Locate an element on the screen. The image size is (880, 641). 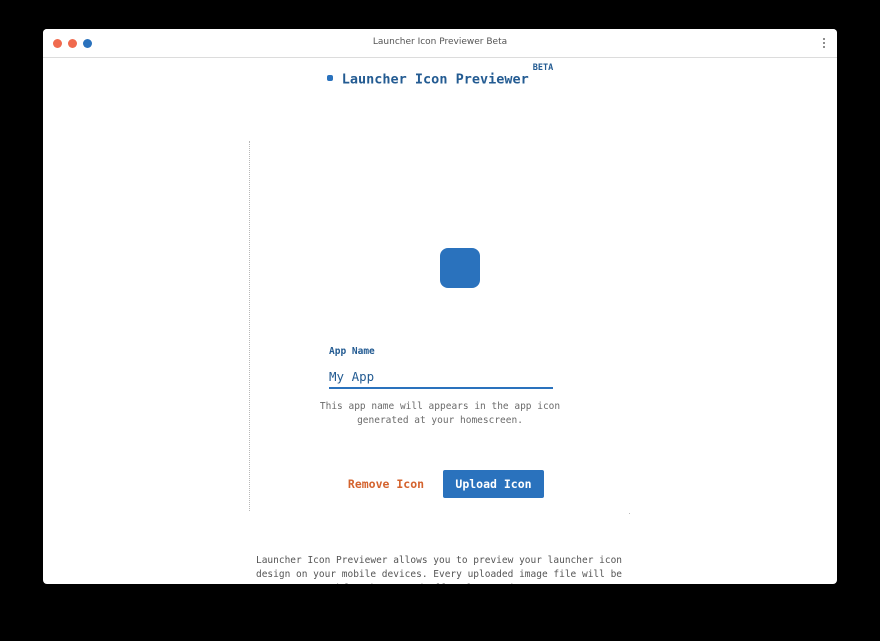
app-name-label: App Name is located at coordinates (352, 351).